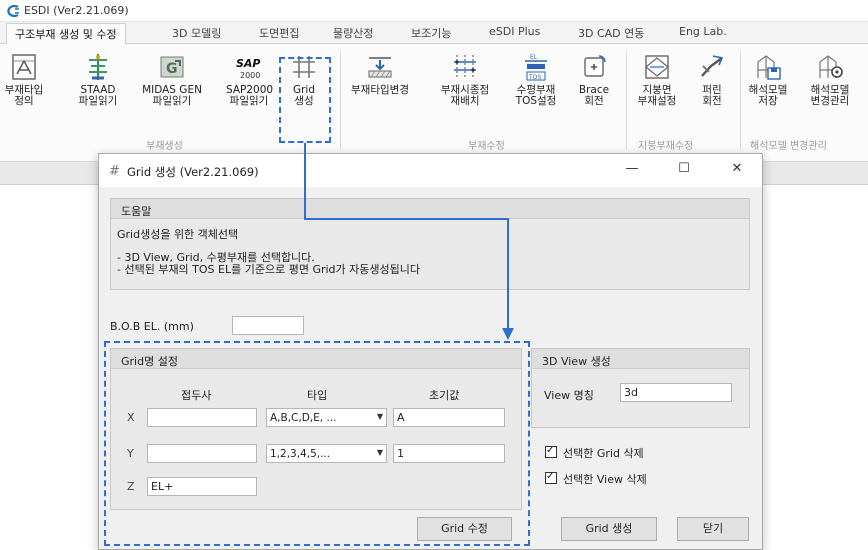 Image resolution: width=868 pixels, height=550 pixels. What do you see at coordinates (431, 33) in the screenshot?
I see `tab-auxiliary: 보조기능` at bounding box center [431, 33].